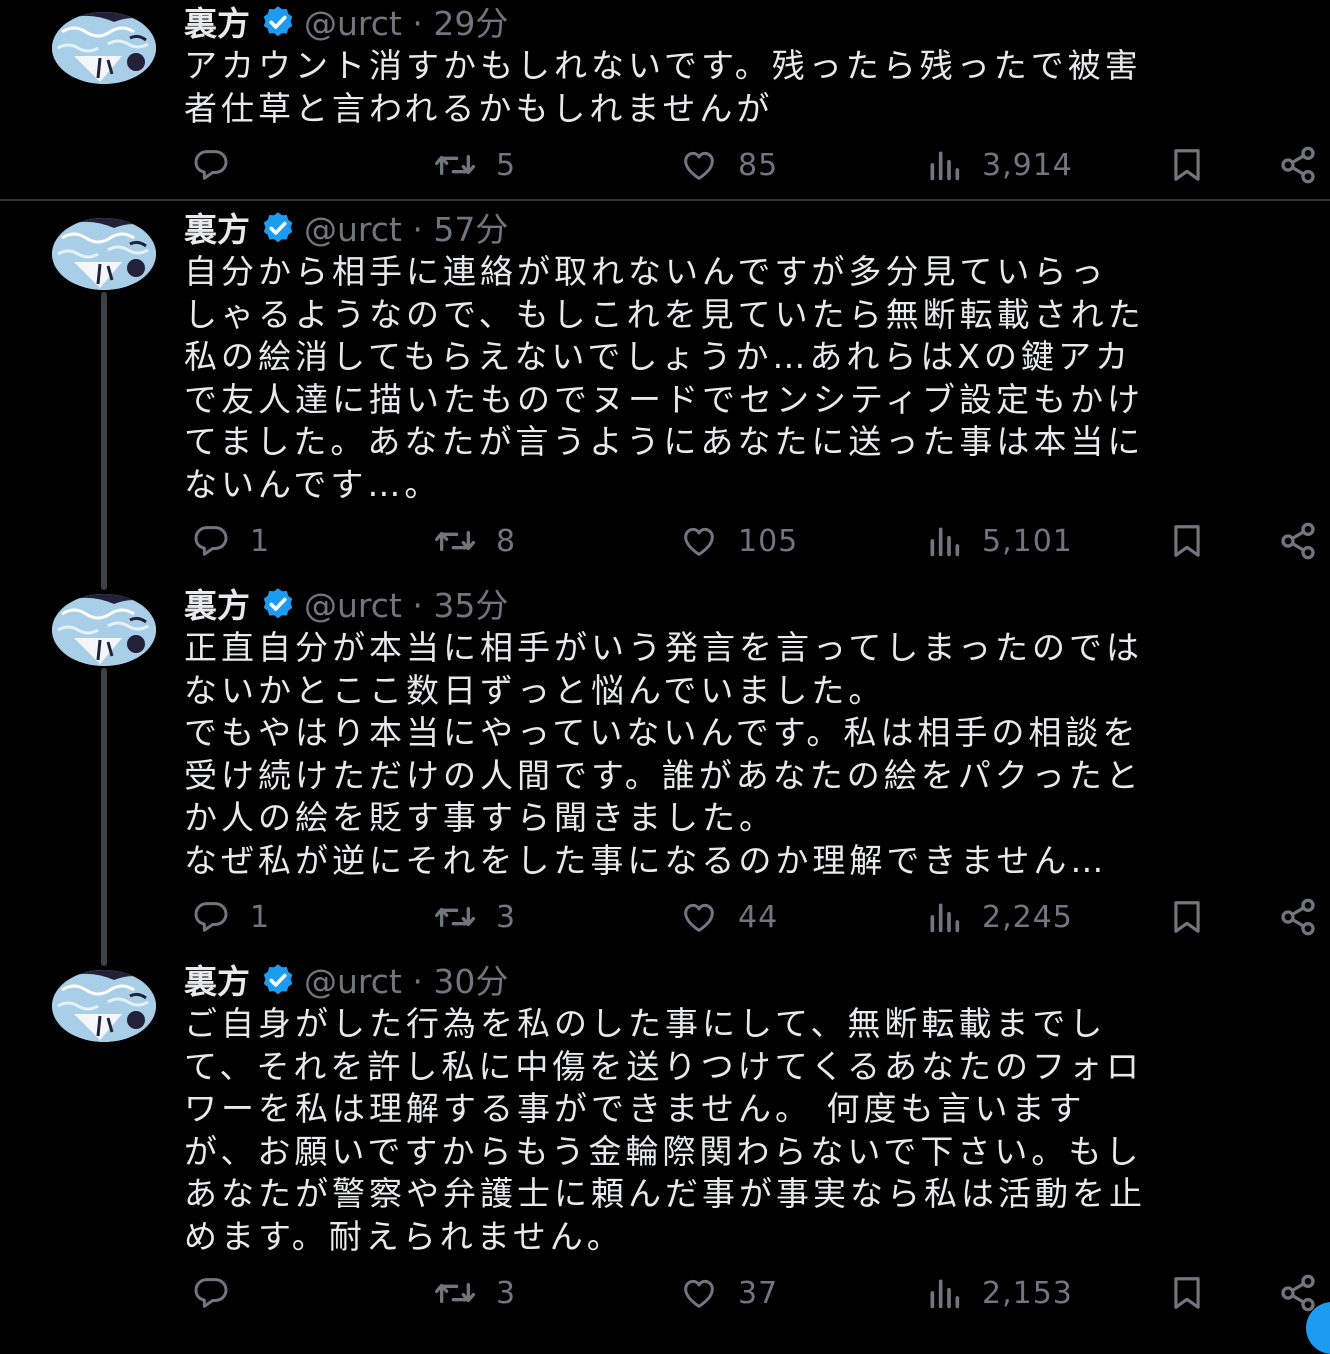 The height and width of the screenshot is (1354, 1330). I want to click on retweet-count: 8, so click(506, 541).